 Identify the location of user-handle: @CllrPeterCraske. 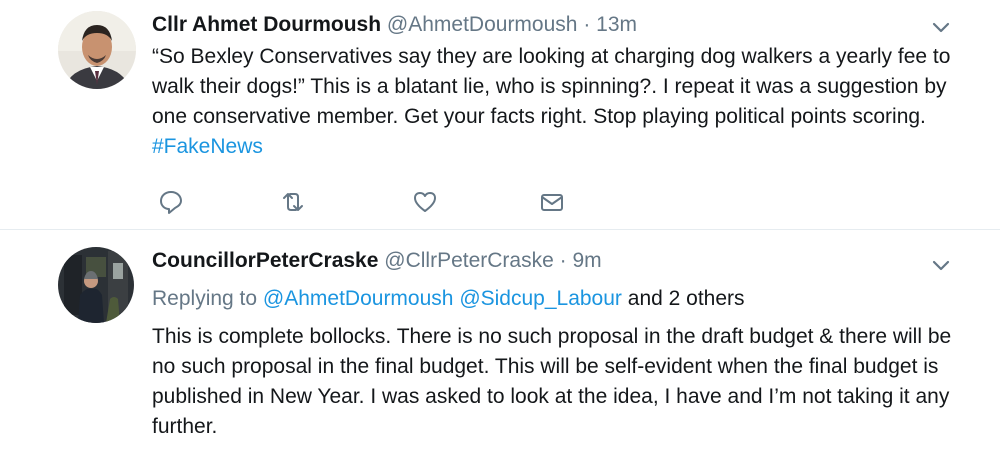
(469, 260).